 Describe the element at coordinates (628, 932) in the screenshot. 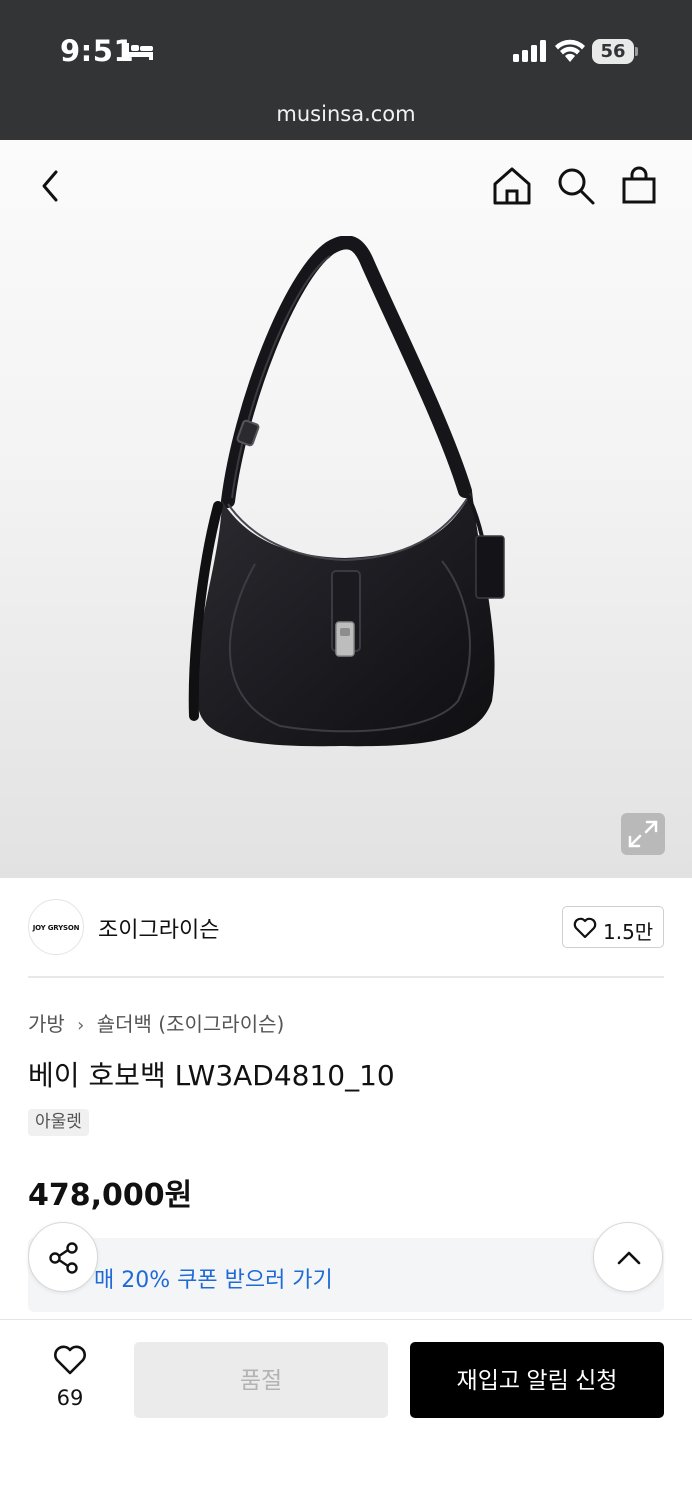

I see `brand-like-count: 1.5만` at that location.